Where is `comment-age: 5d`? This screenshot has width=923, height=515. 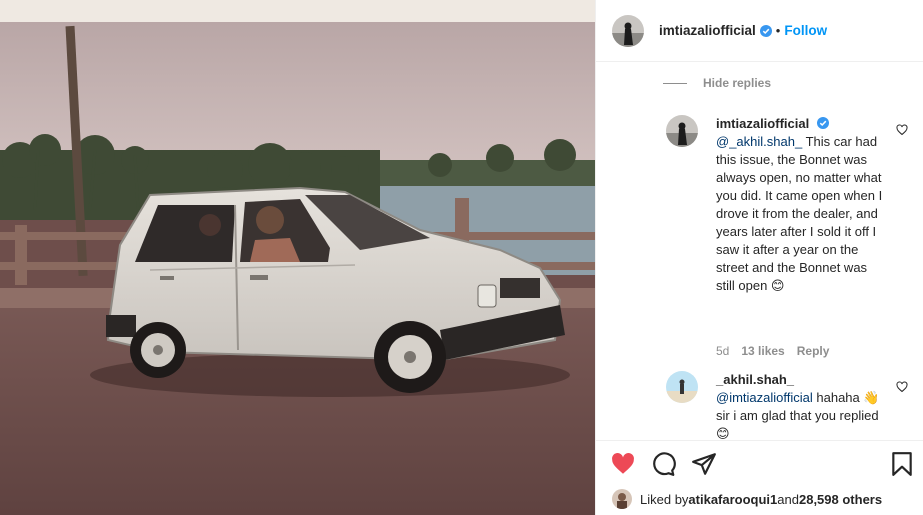
comment-age: 5d is located at coordinates (723, 351).